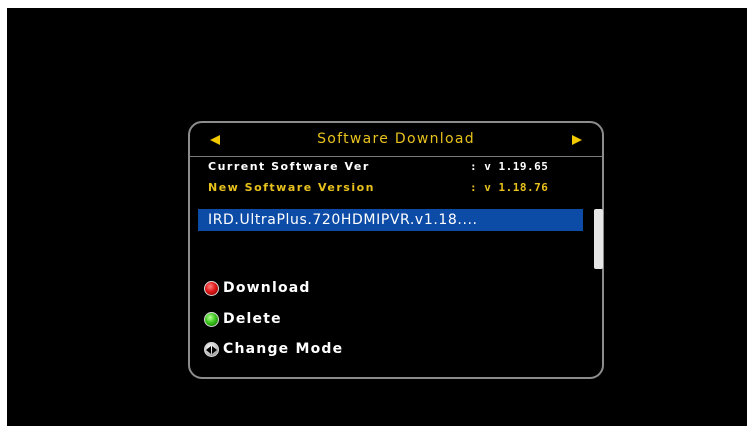 Image resolution: width=753 pixels, height=432 pixels. What do you see at coordinates (509, 187) in the screenshot?
I see `new-version-value: : v 1.18.76` at bounding box center [509, 187].